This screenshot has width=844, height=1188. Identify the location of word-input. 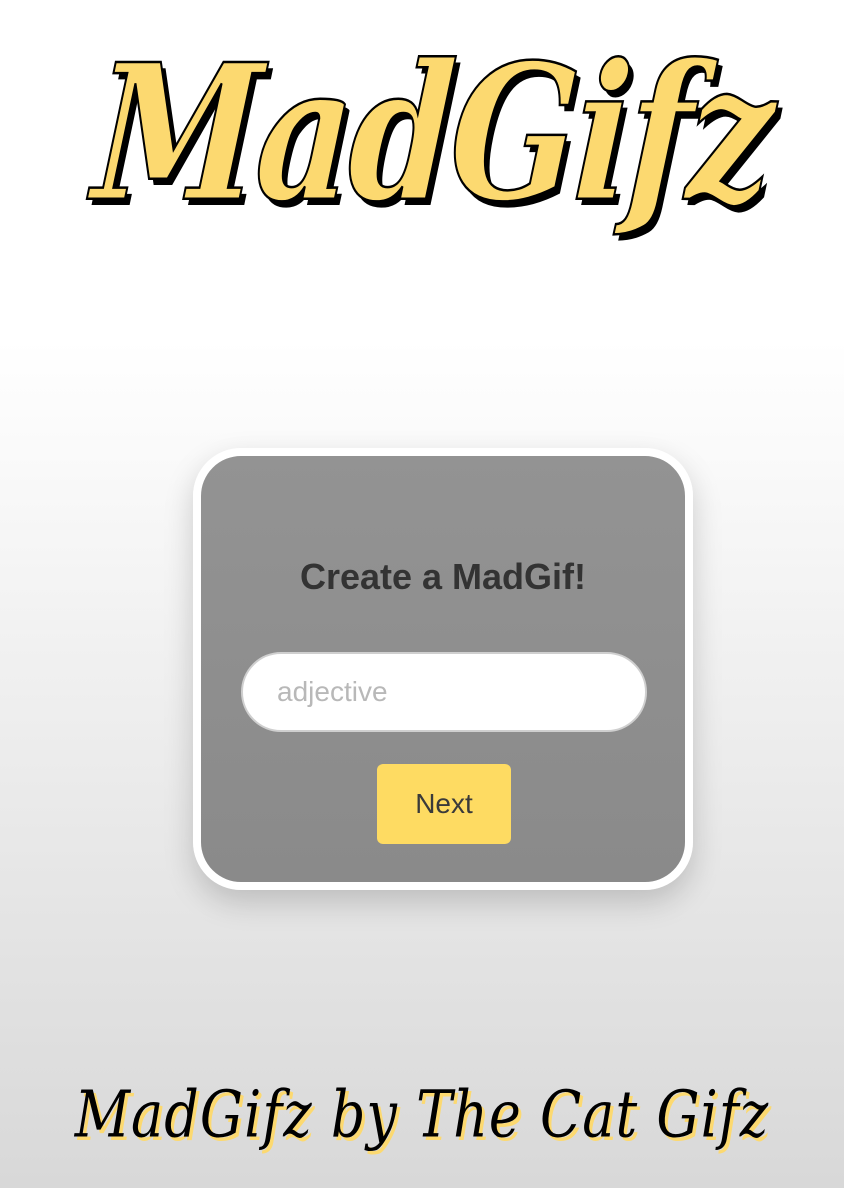
(444, 692).